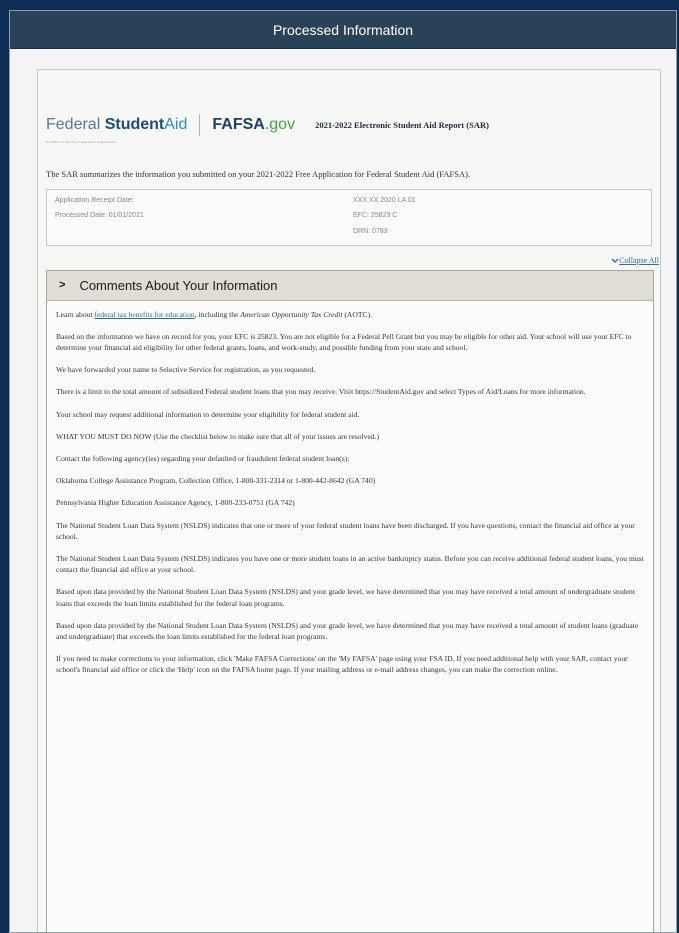 The image size is (679, 933). I want to click on comments-section-header: > Comments About Your Information, so click(350, 285).